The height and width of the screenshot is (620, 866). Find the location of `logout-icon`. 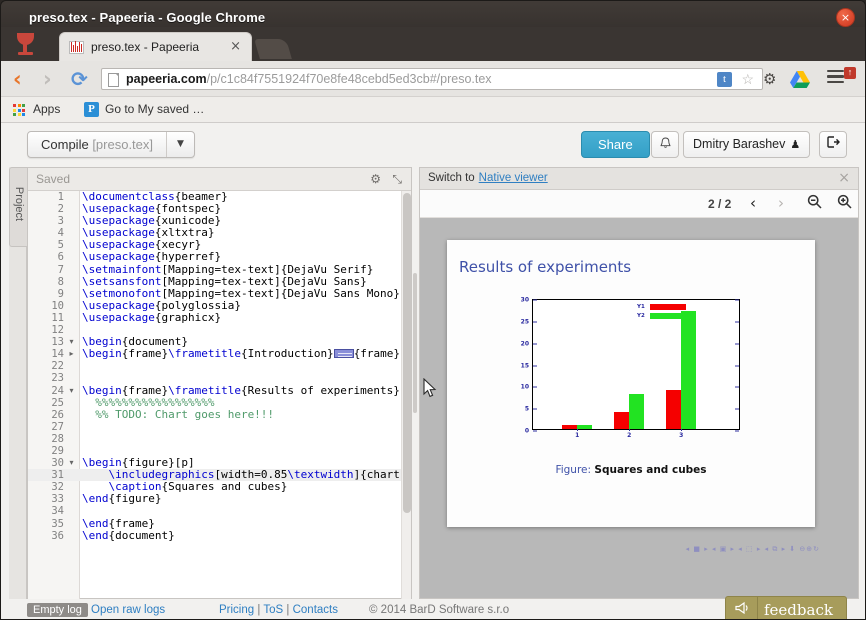

logout-icon is located at coordinates (833, 144).